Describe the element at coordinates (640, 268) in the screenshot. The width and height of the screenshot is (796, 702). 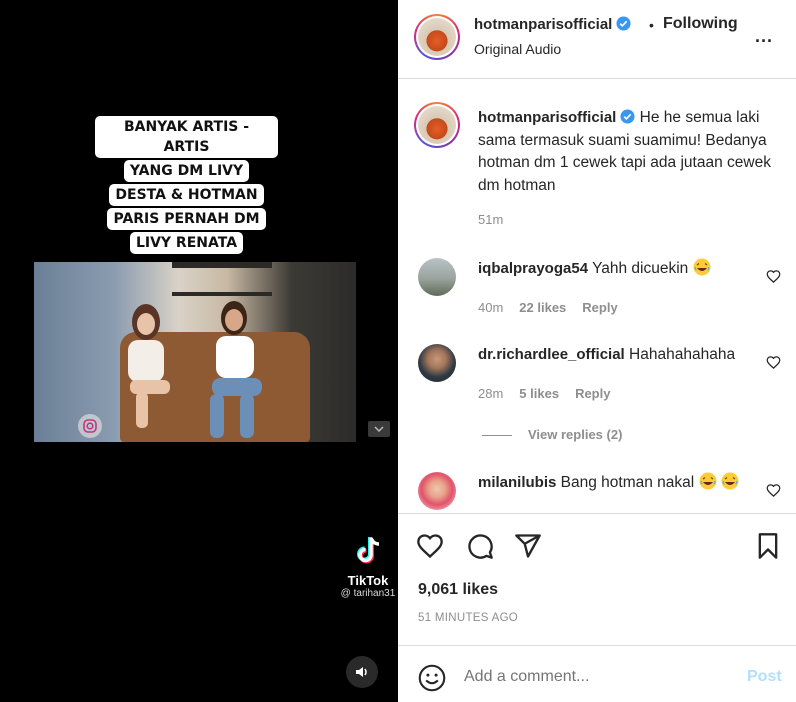
I see `comment-body: Yahh dicuekin` at that location.